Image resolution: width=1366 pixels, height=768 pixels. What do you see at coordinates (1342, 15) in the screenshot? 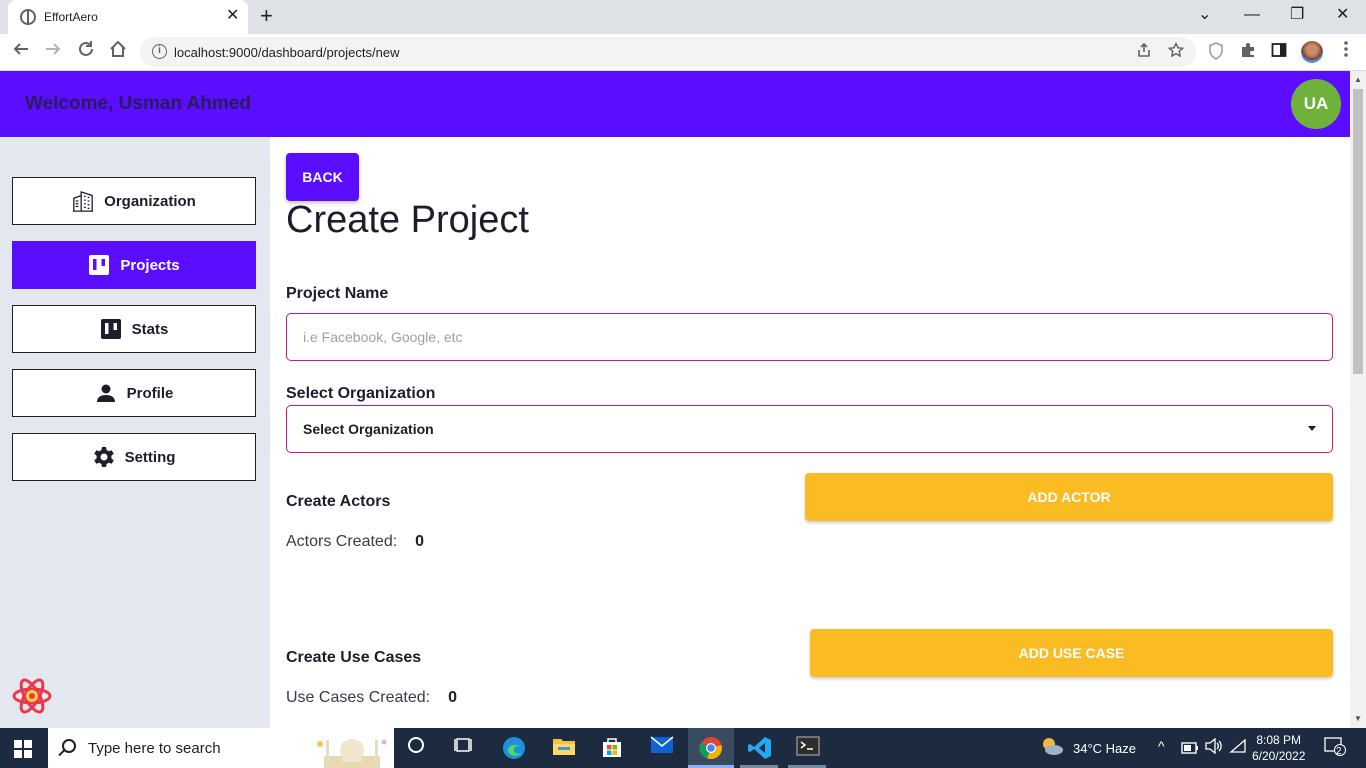
I see `close-window-button: ✕` at bounding box center [1342, 15].